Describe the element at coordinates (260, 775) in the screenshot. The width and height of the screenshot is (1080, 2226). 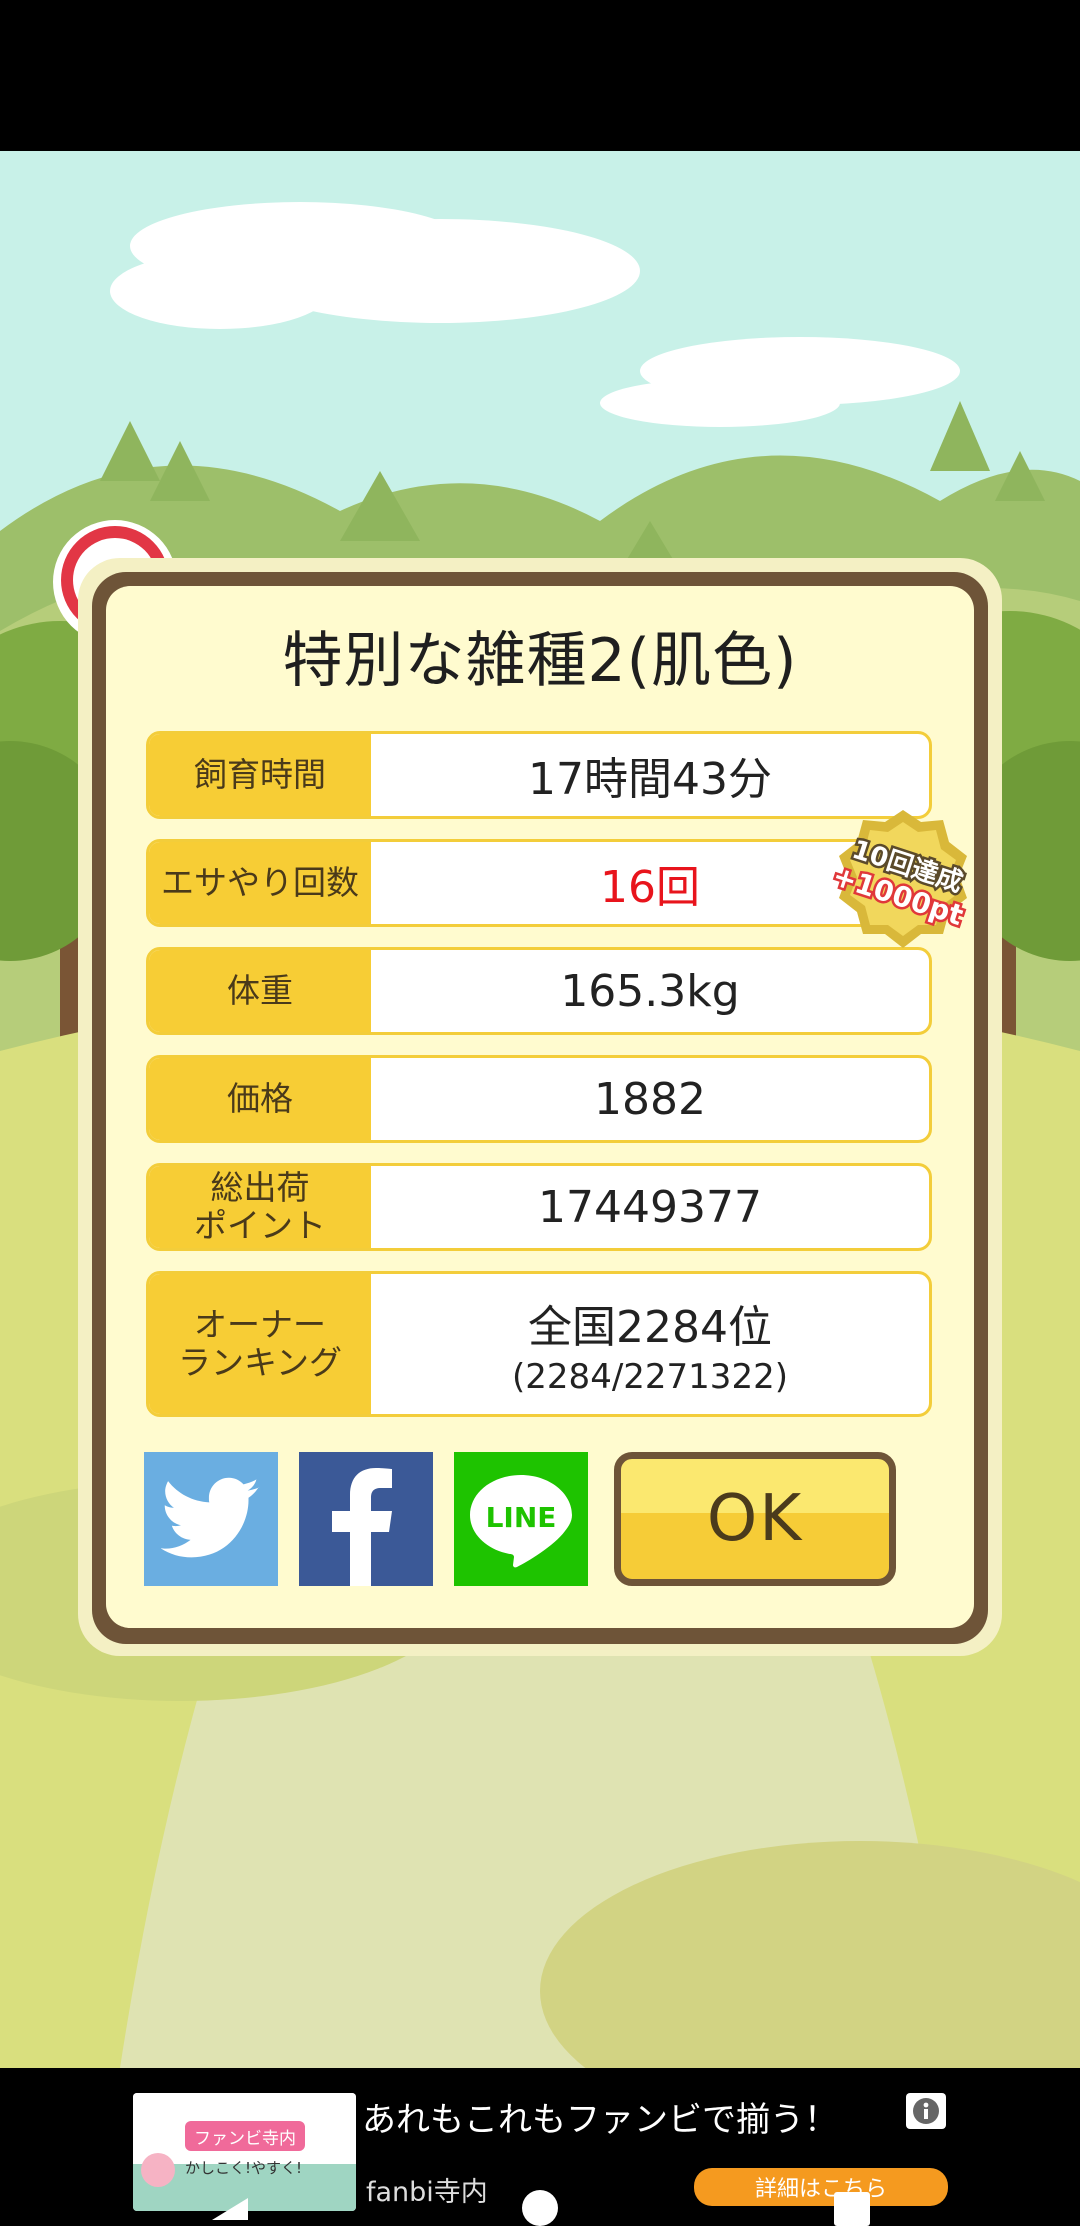
I see `row-label: 飼育時間` at that location.